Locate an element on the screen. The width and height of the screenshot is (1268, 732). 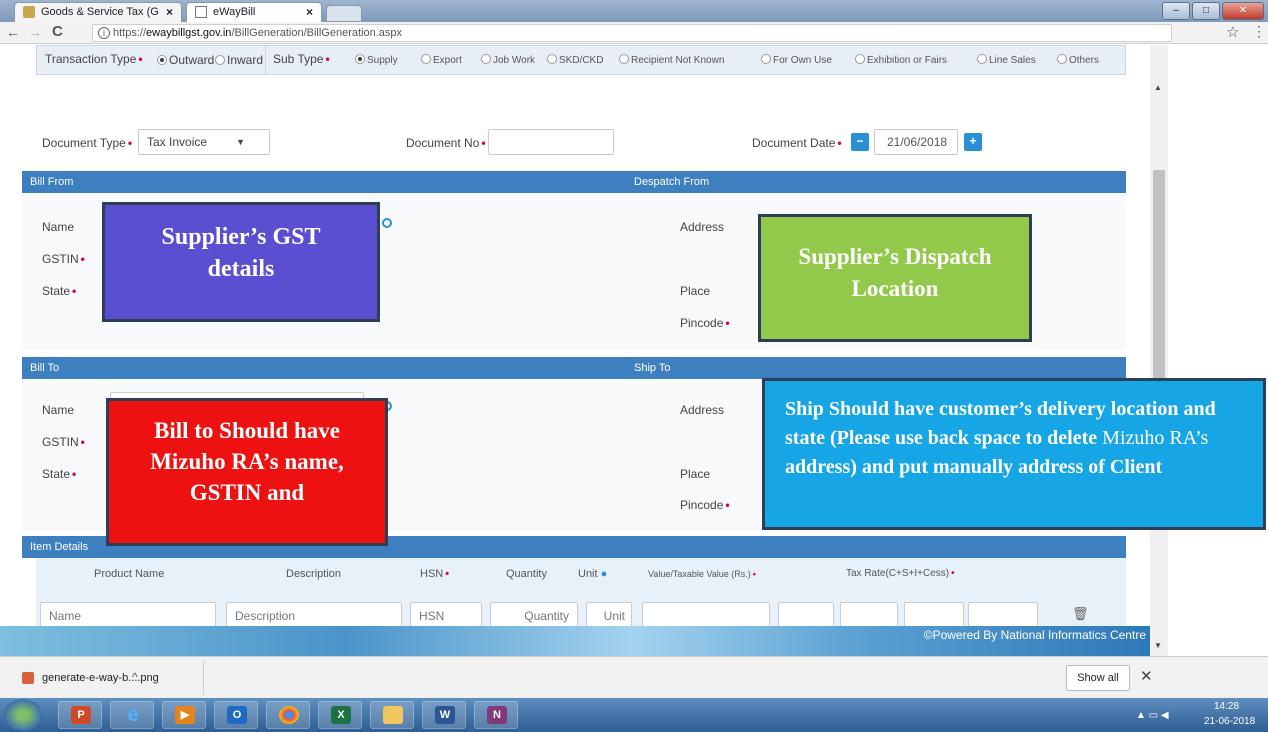
taskbar-powerpoint: P is located at coordinates (80, 715).